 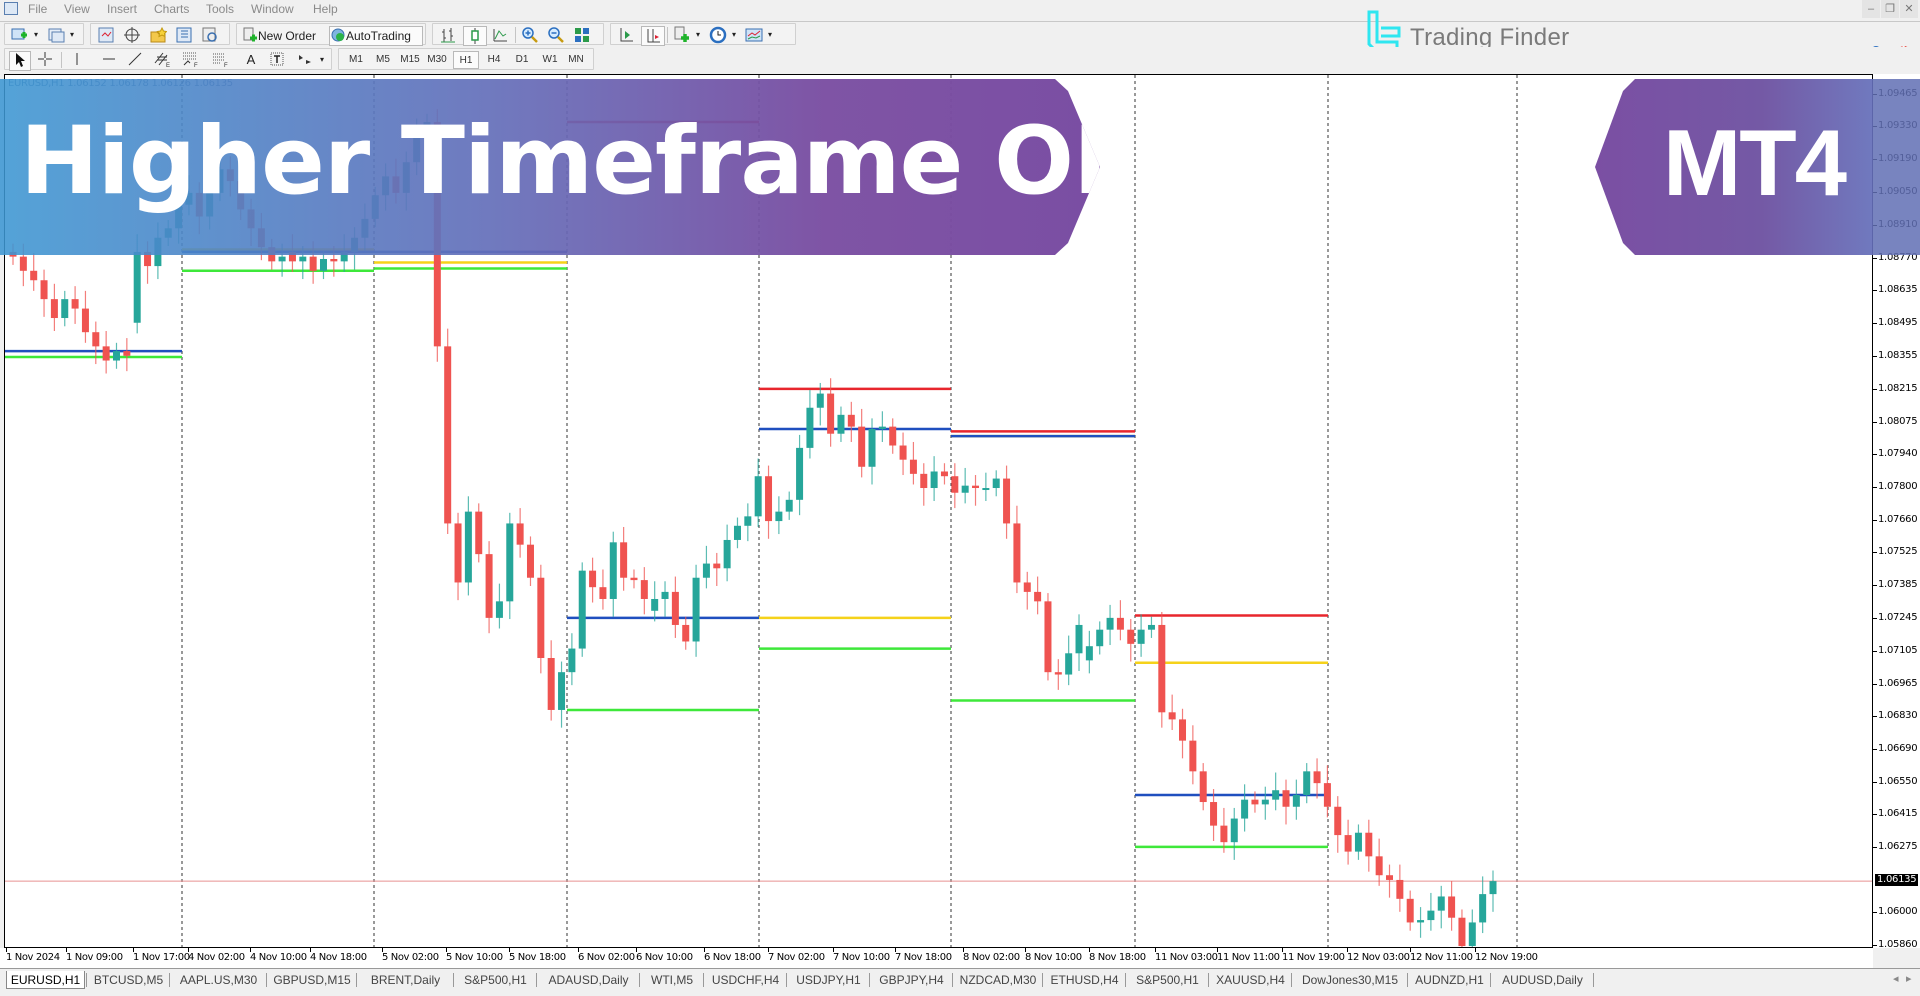 What do you see at coordinates (220, 9) in the screenshot?
I see `menu-tools: Tools` at bounding box center [220, 9].